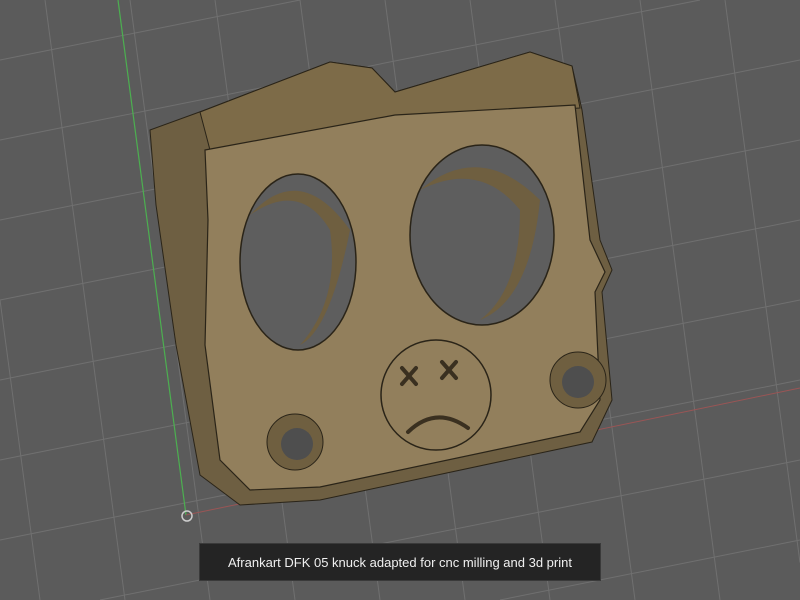 Image resolution: width=800 pixels, height=600 pixels. I want to click on screw-hole-right-inner, so click(578, 382).